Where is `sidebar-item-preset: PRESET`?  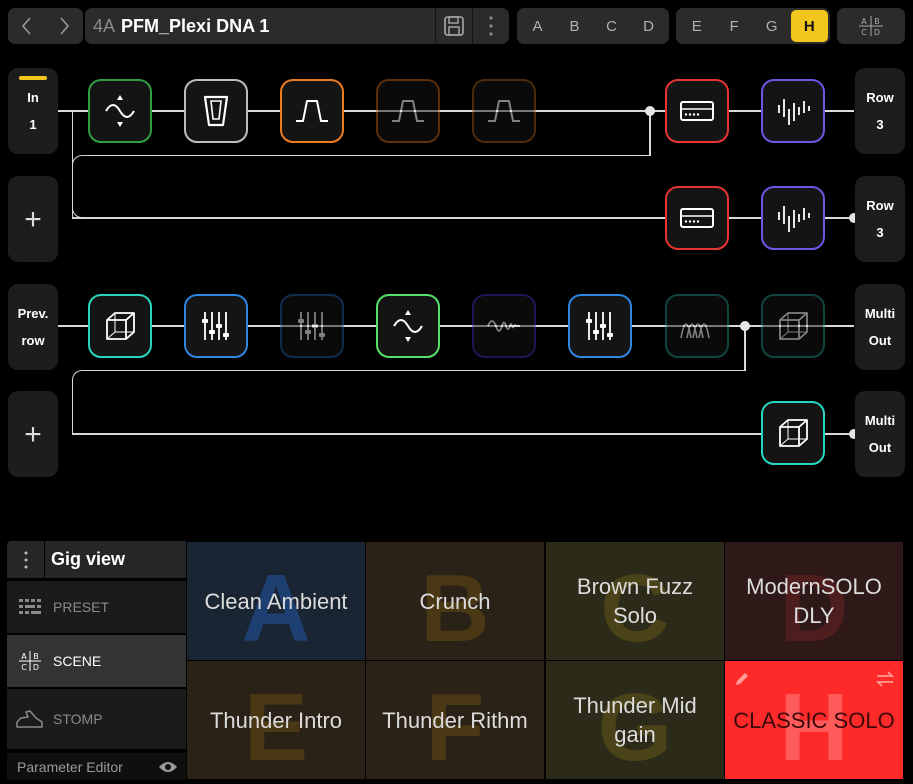
sidebar-item-preset: PRESET is located at coordinates (96, 607).